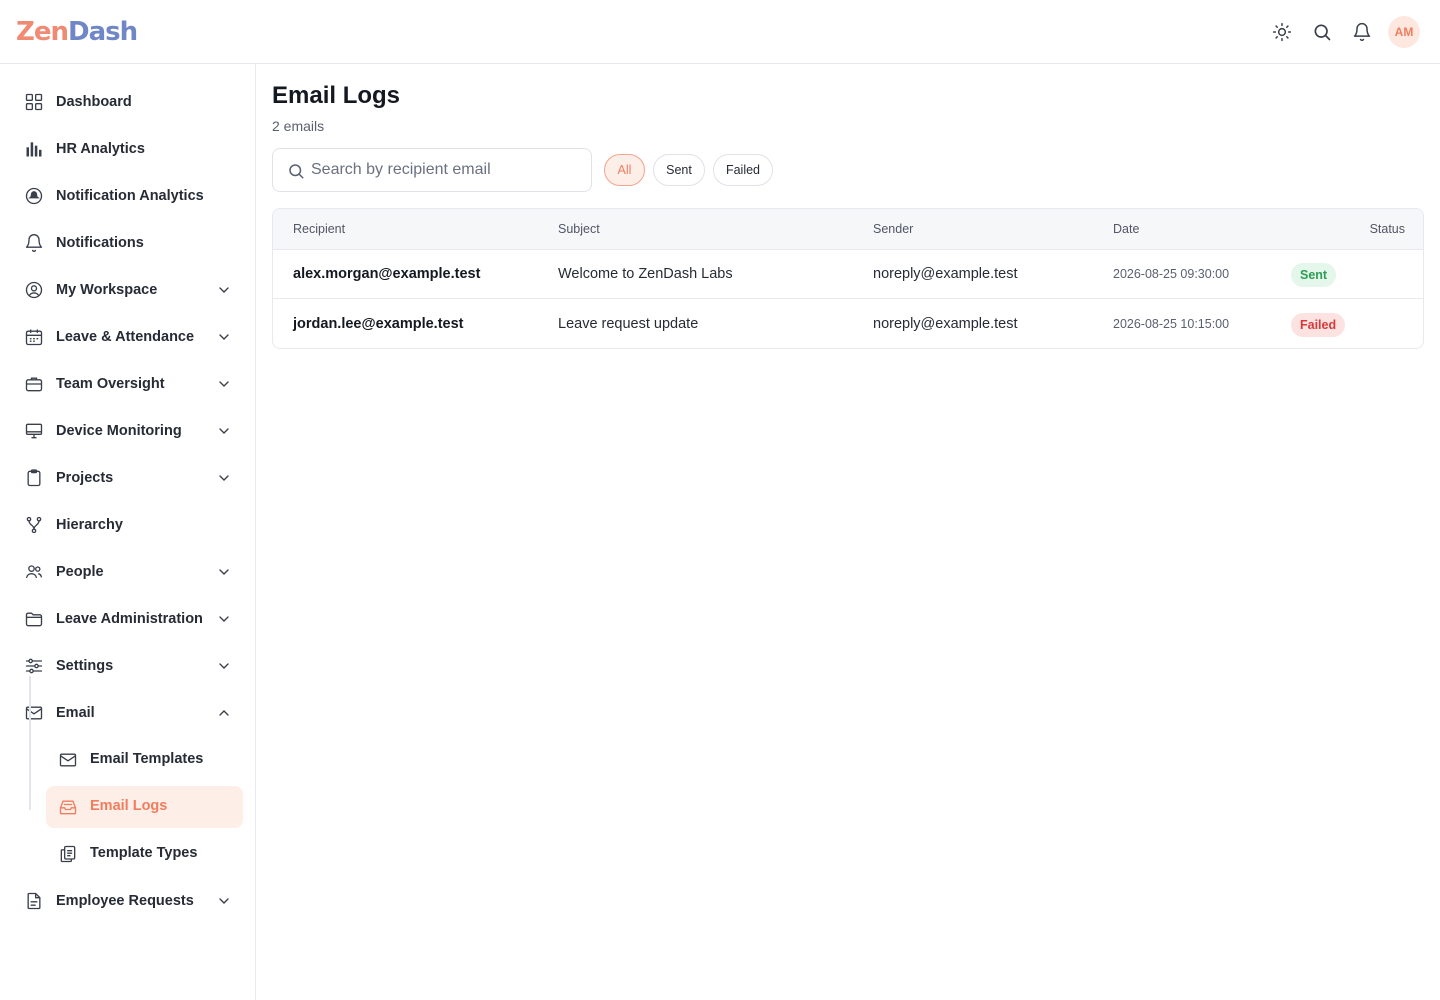 This screenshot has width=1440, height=1000. What do you see at coordinates (743, 170) in the screenshot?
I see `filter-failed-button: Failed` at bounding box center [743, 170].